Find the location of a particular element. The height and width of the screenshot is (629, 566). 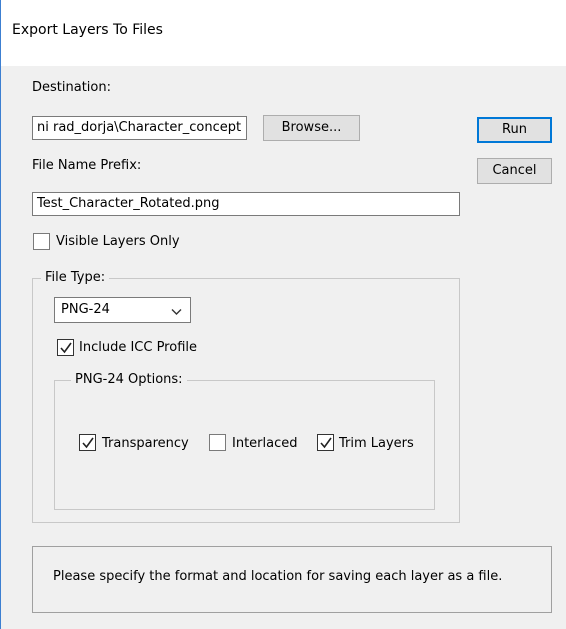

transparency-checkbox is located at coordinates (87, 442).